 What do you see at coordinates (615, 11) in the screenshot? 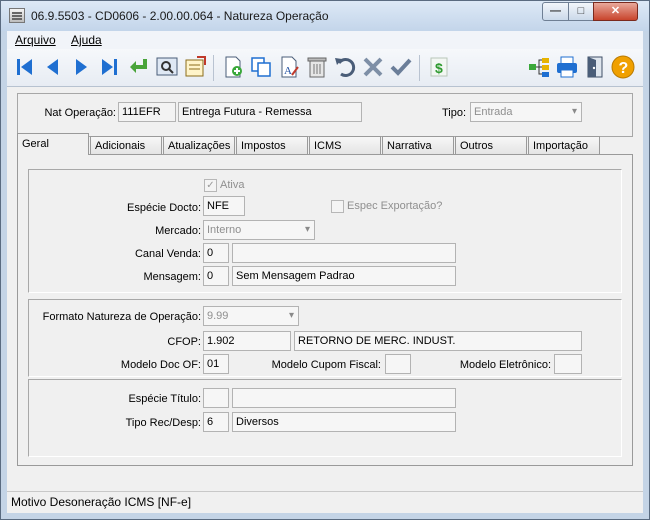
I see `close-button: ✕` at bounding box center [615, 11].